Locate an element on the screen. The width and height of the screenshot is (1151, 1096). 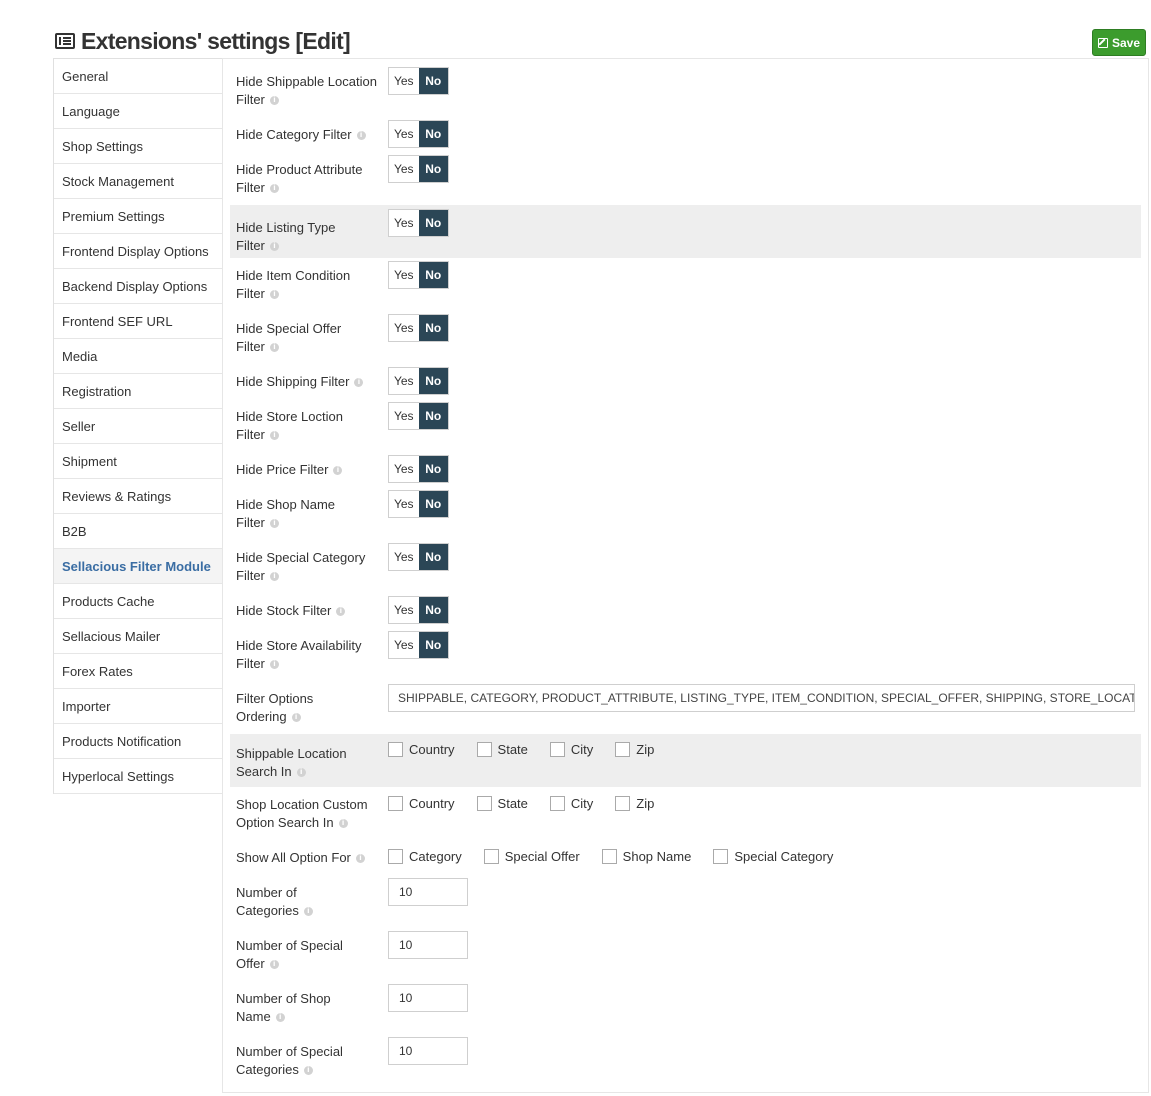
sidebar-item-hyperlocal-settings: Hyperlocal Settings is located at coordinates (138, 776).